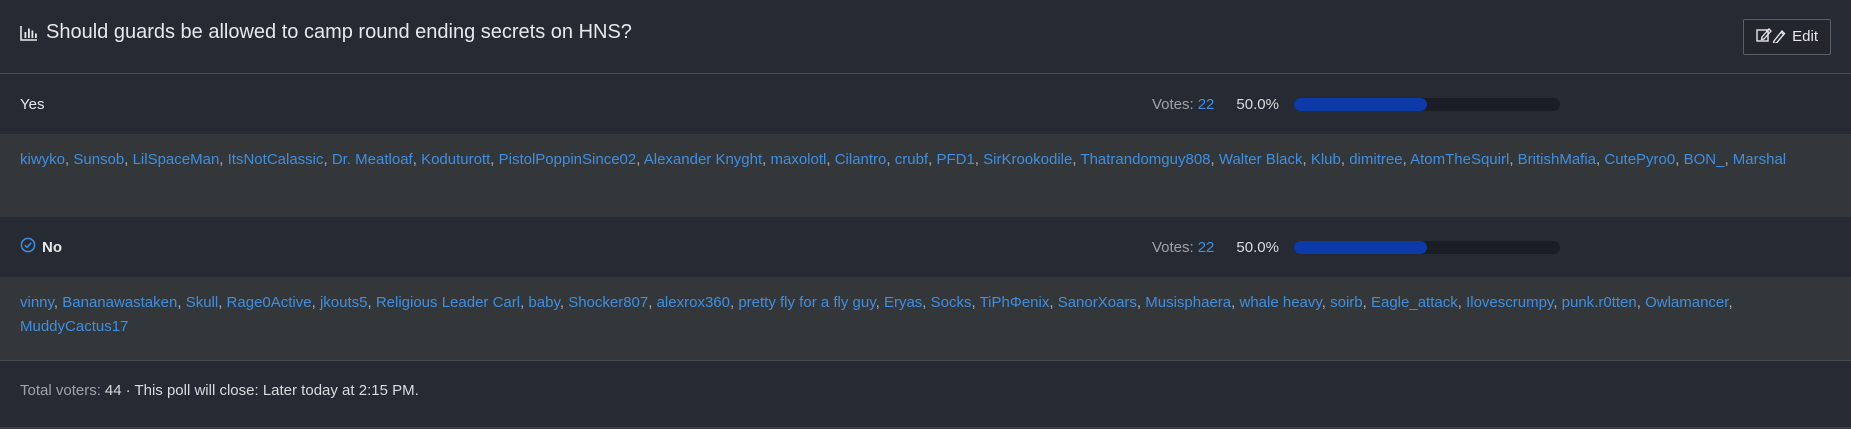  What do you see at coordinates (176, 159) in the screenshot?
I see `voter-link: LilSpaceMan` at bounding box center [176, 159].